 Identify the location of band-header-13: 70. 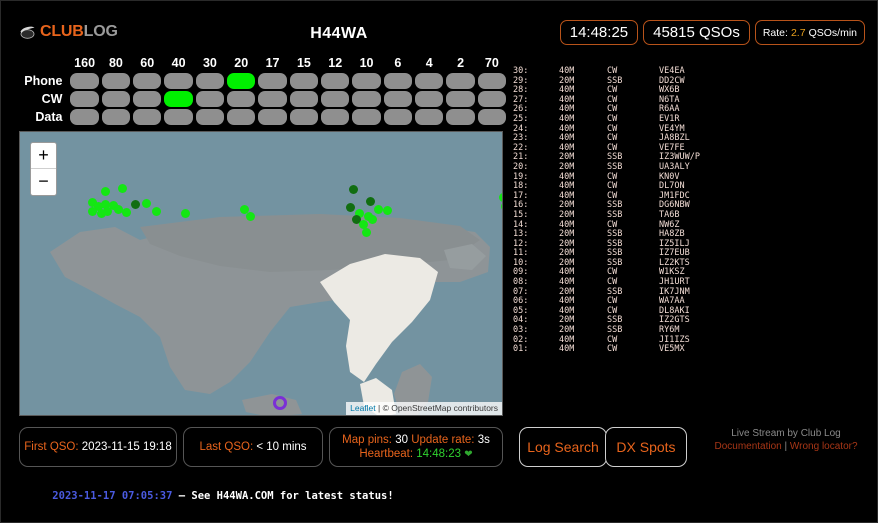
(491, 62).